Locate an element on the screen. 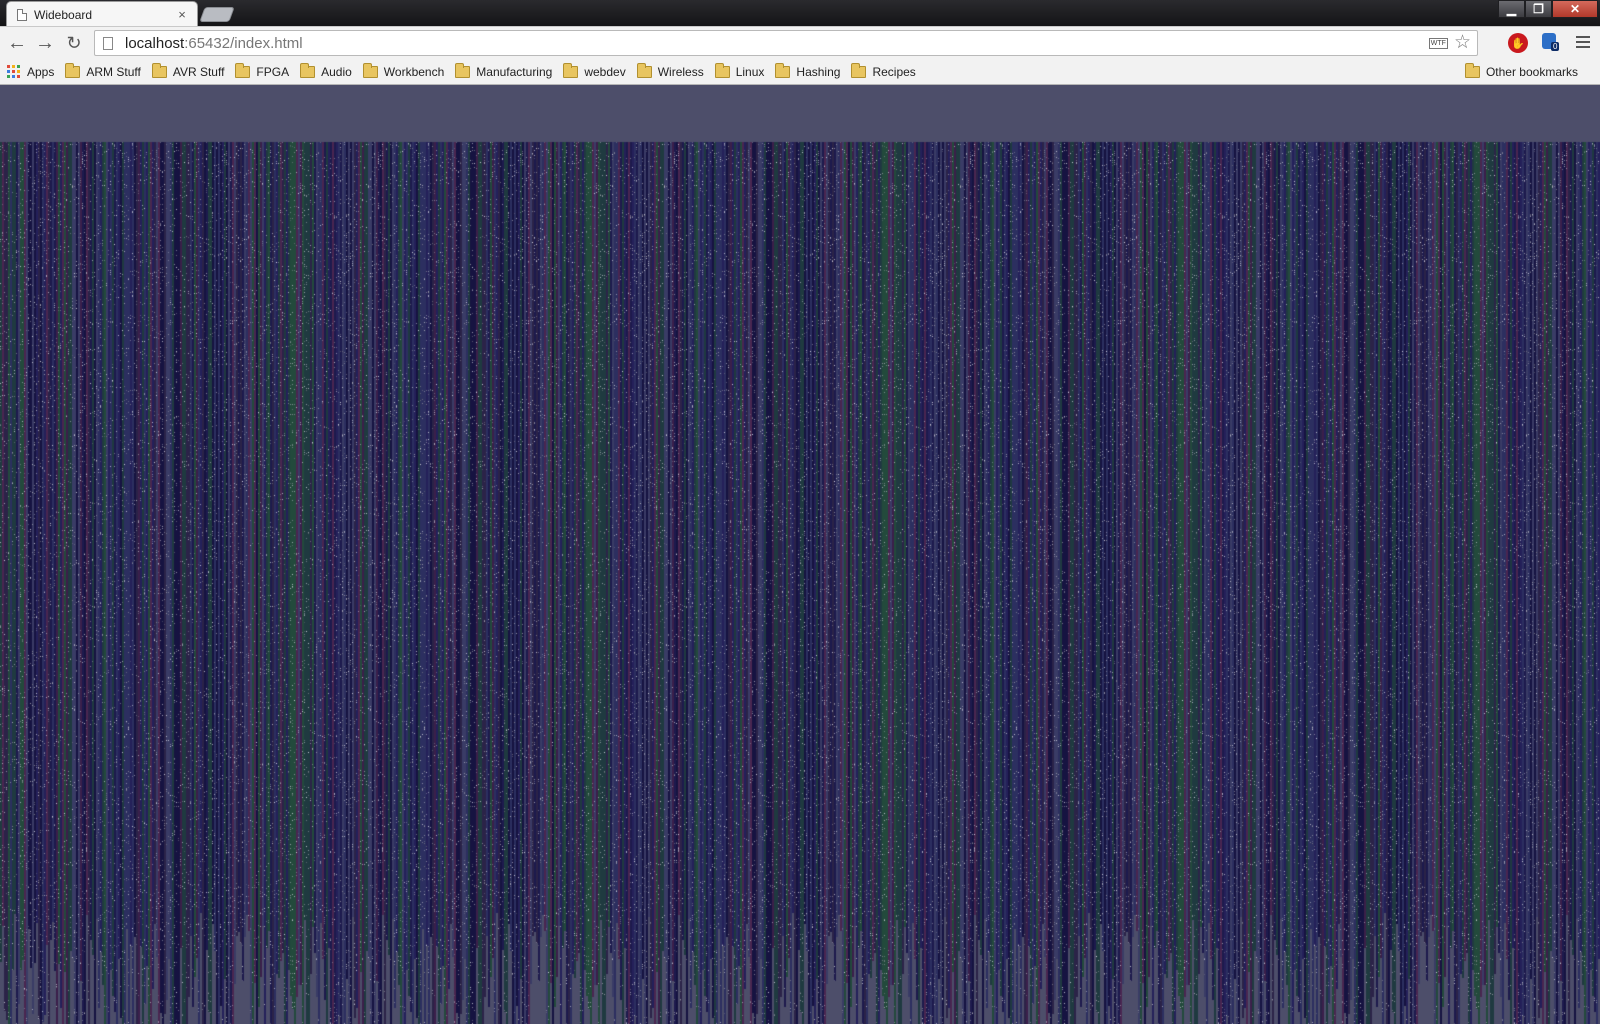 The width and height of the screenshot is (1600, 1024). bookmark-star-icon: ☆ is located at coordinates (1462, 42).